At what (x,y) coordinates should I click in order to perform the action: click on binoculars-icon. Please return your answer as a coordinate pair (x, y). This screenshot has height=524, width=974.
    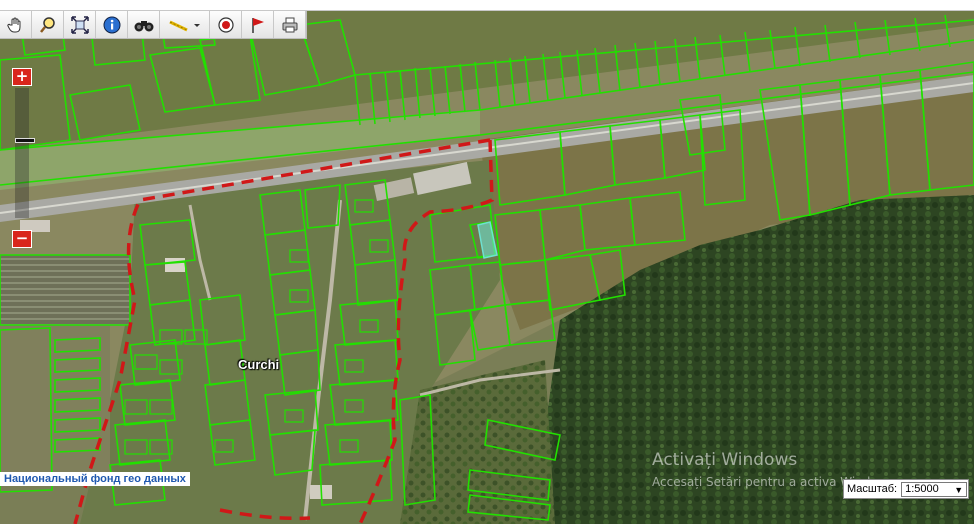
    Looking at the image, I should click on (144, 25).